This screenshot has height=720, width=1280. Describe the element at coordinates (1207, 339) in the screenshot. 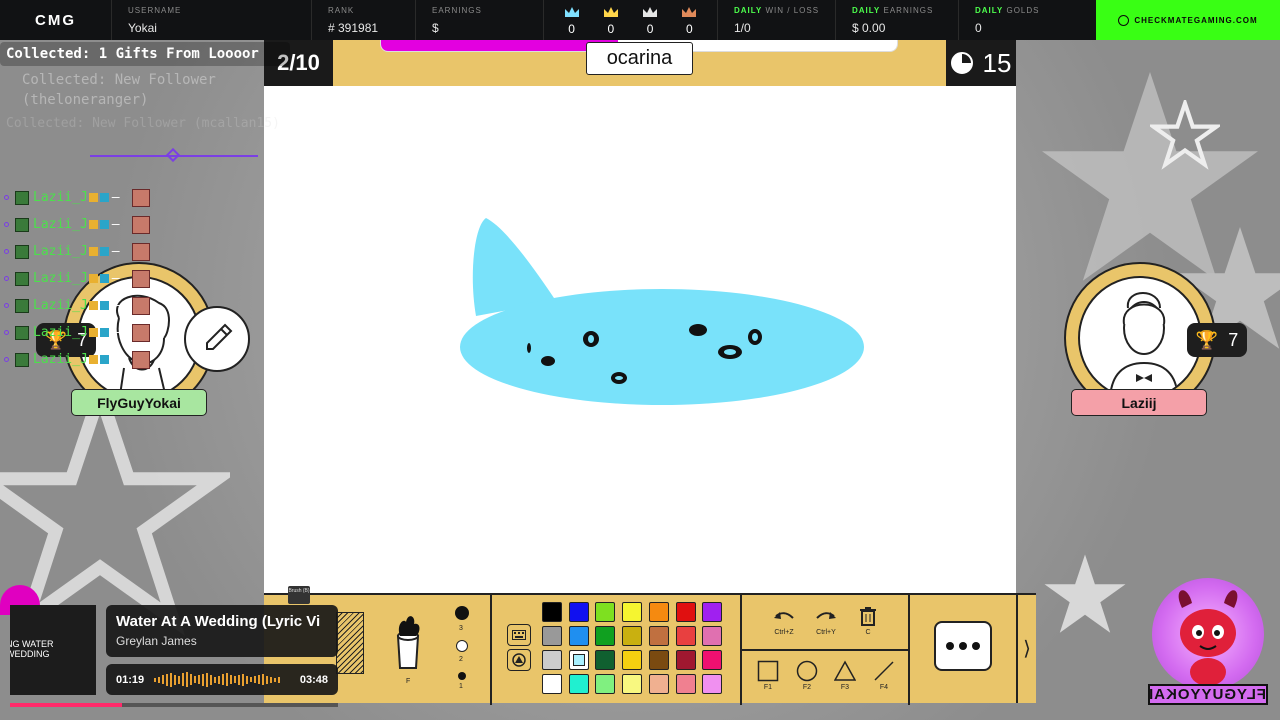

I see `trophy-icon: 🏆` at that location.